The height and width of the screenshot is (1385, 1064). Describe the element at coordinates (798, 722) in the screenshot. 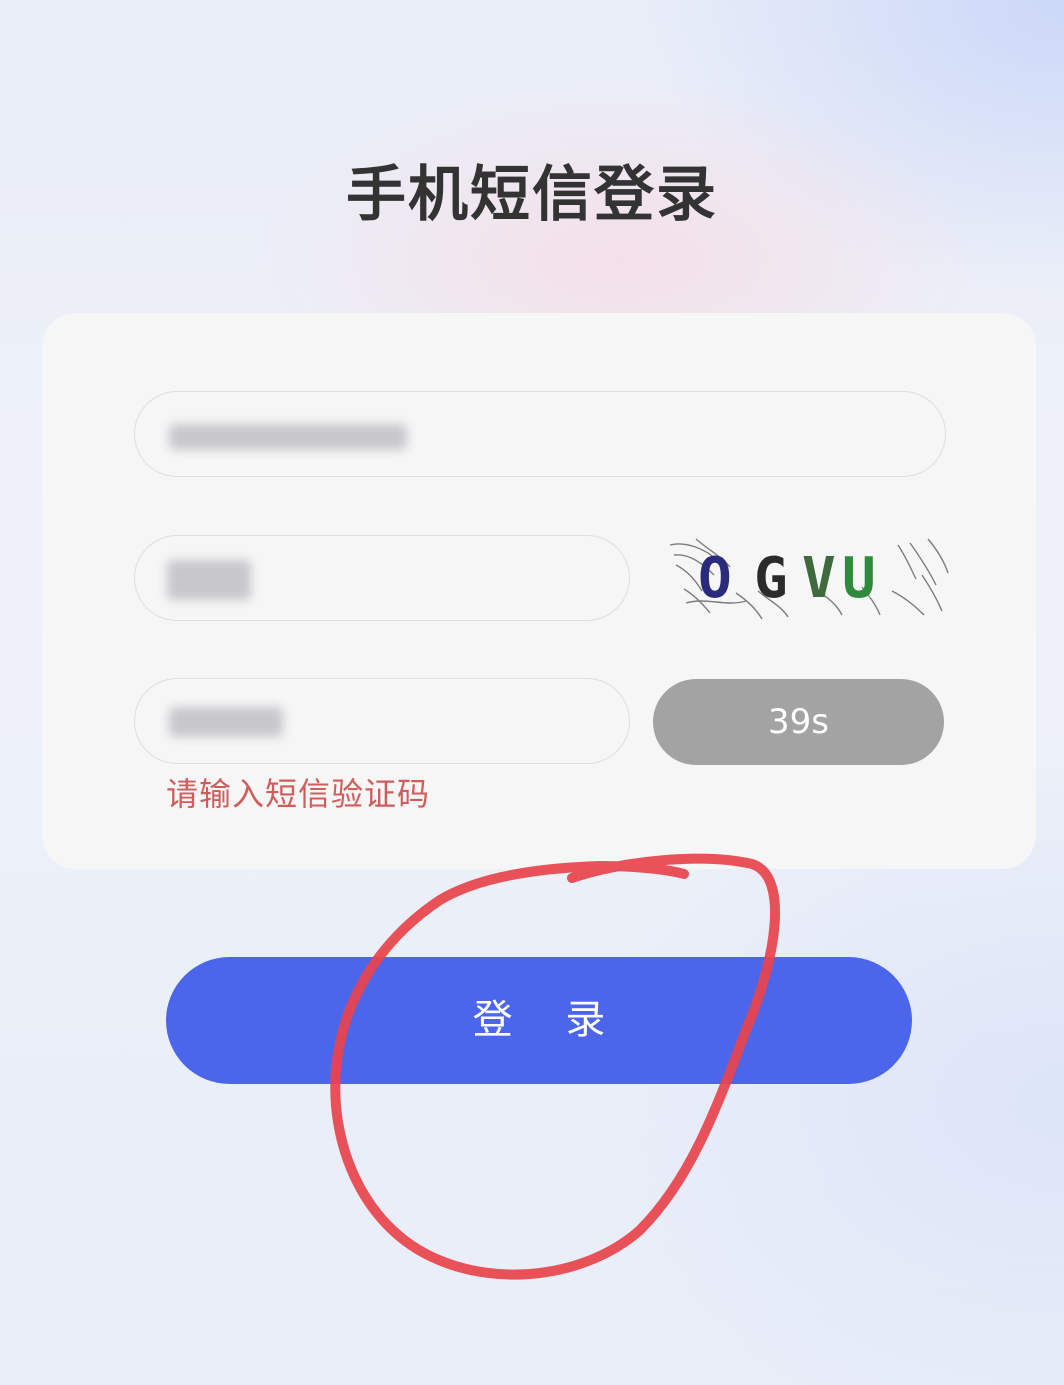

I see `resend-countdown-button: 39s` at that location.